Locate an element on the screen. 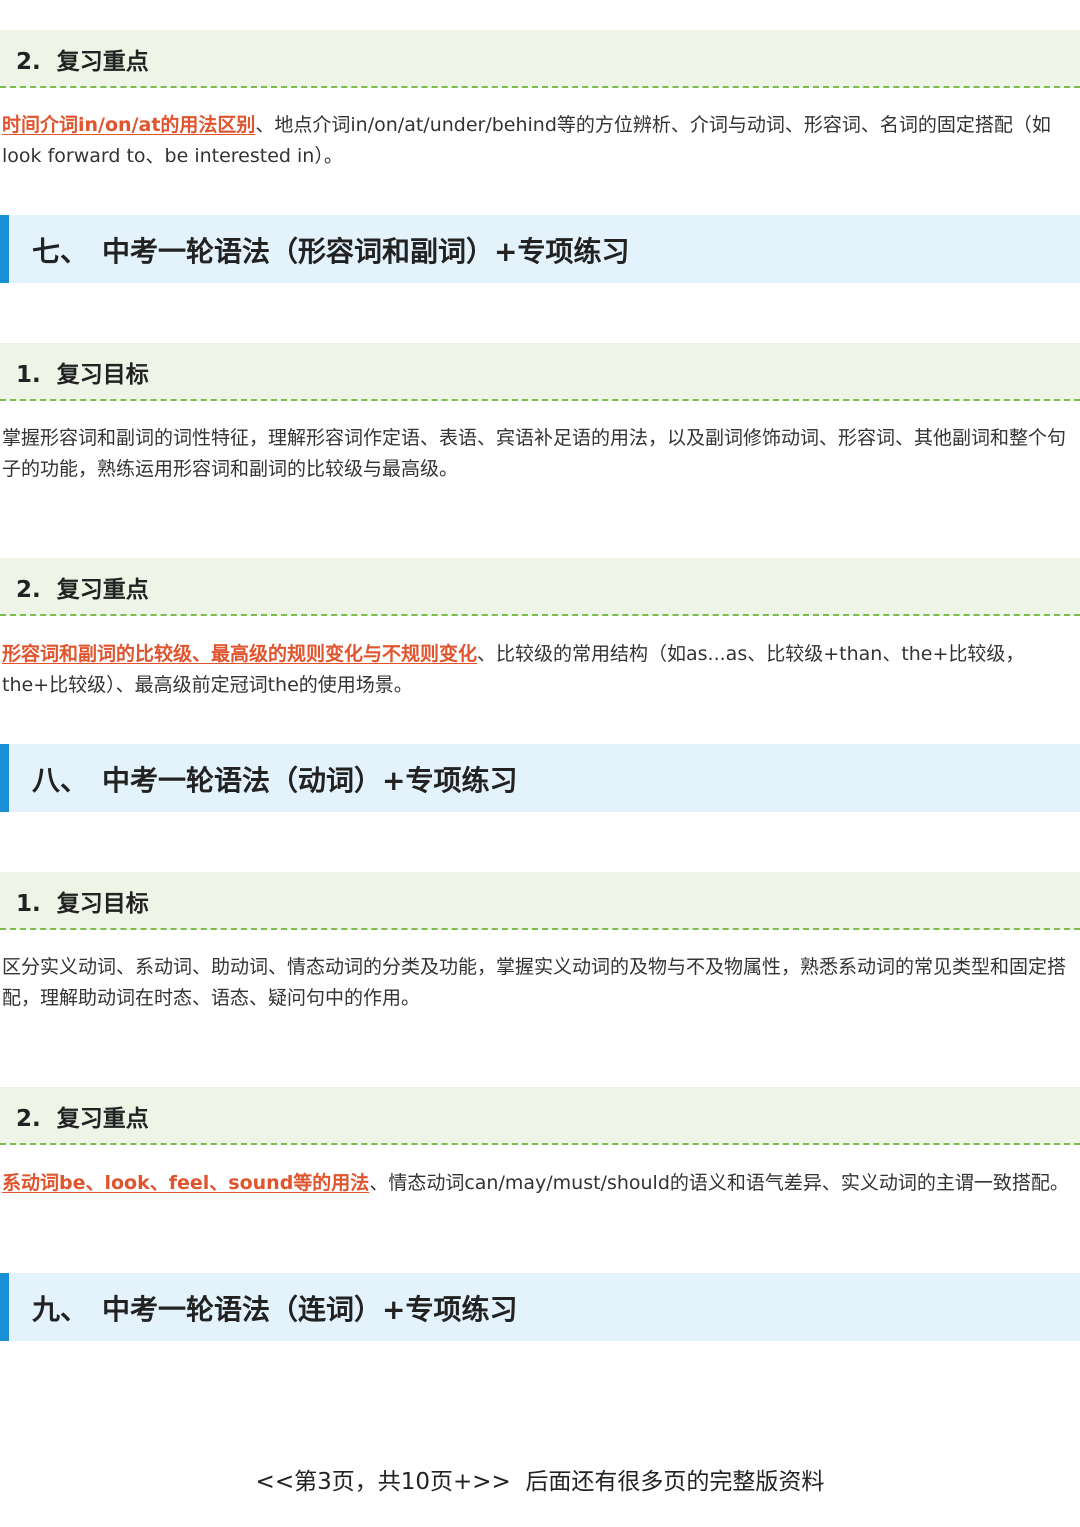 The image size is (1080, 1527). section-heading-8: 八、 中考一轮语法（动词）+专项练习 is located at coordinates (540, 778).